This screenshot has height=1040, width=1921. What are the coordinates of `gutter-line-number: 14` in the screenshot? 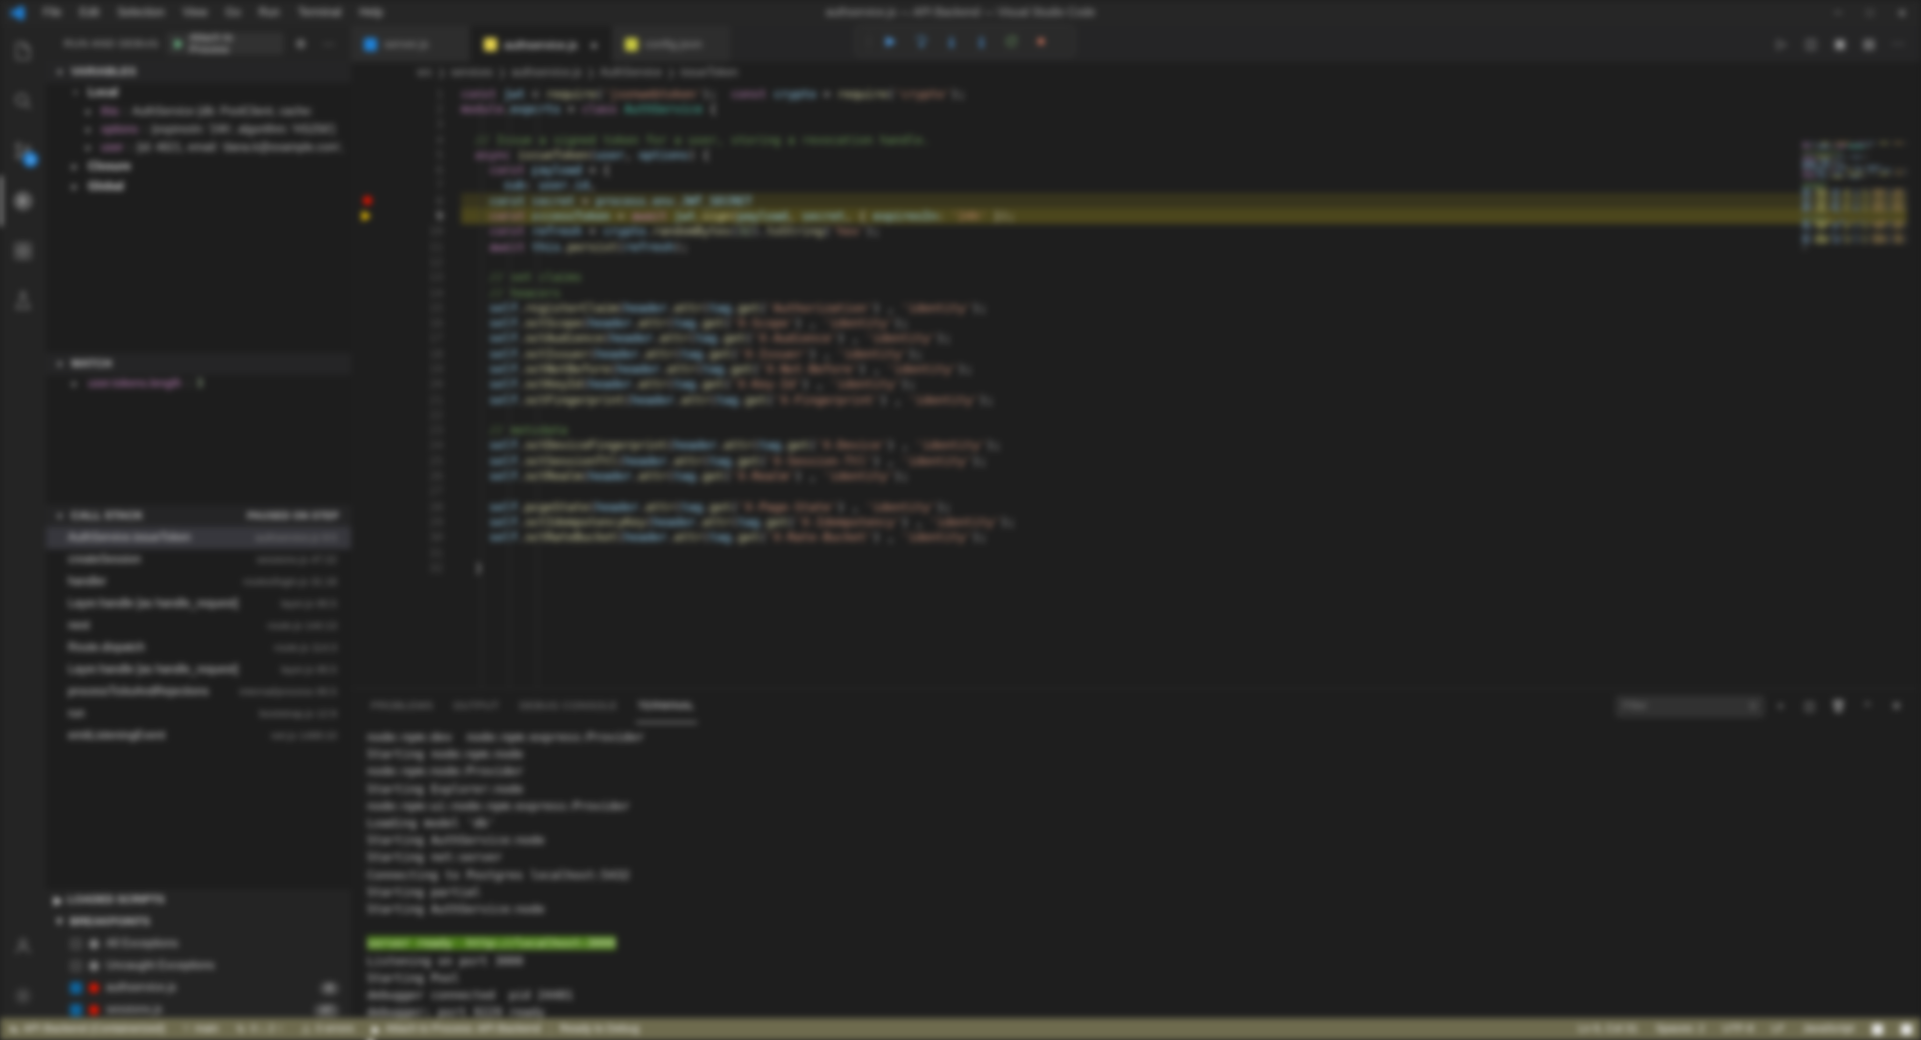 It's located at (406, 292).